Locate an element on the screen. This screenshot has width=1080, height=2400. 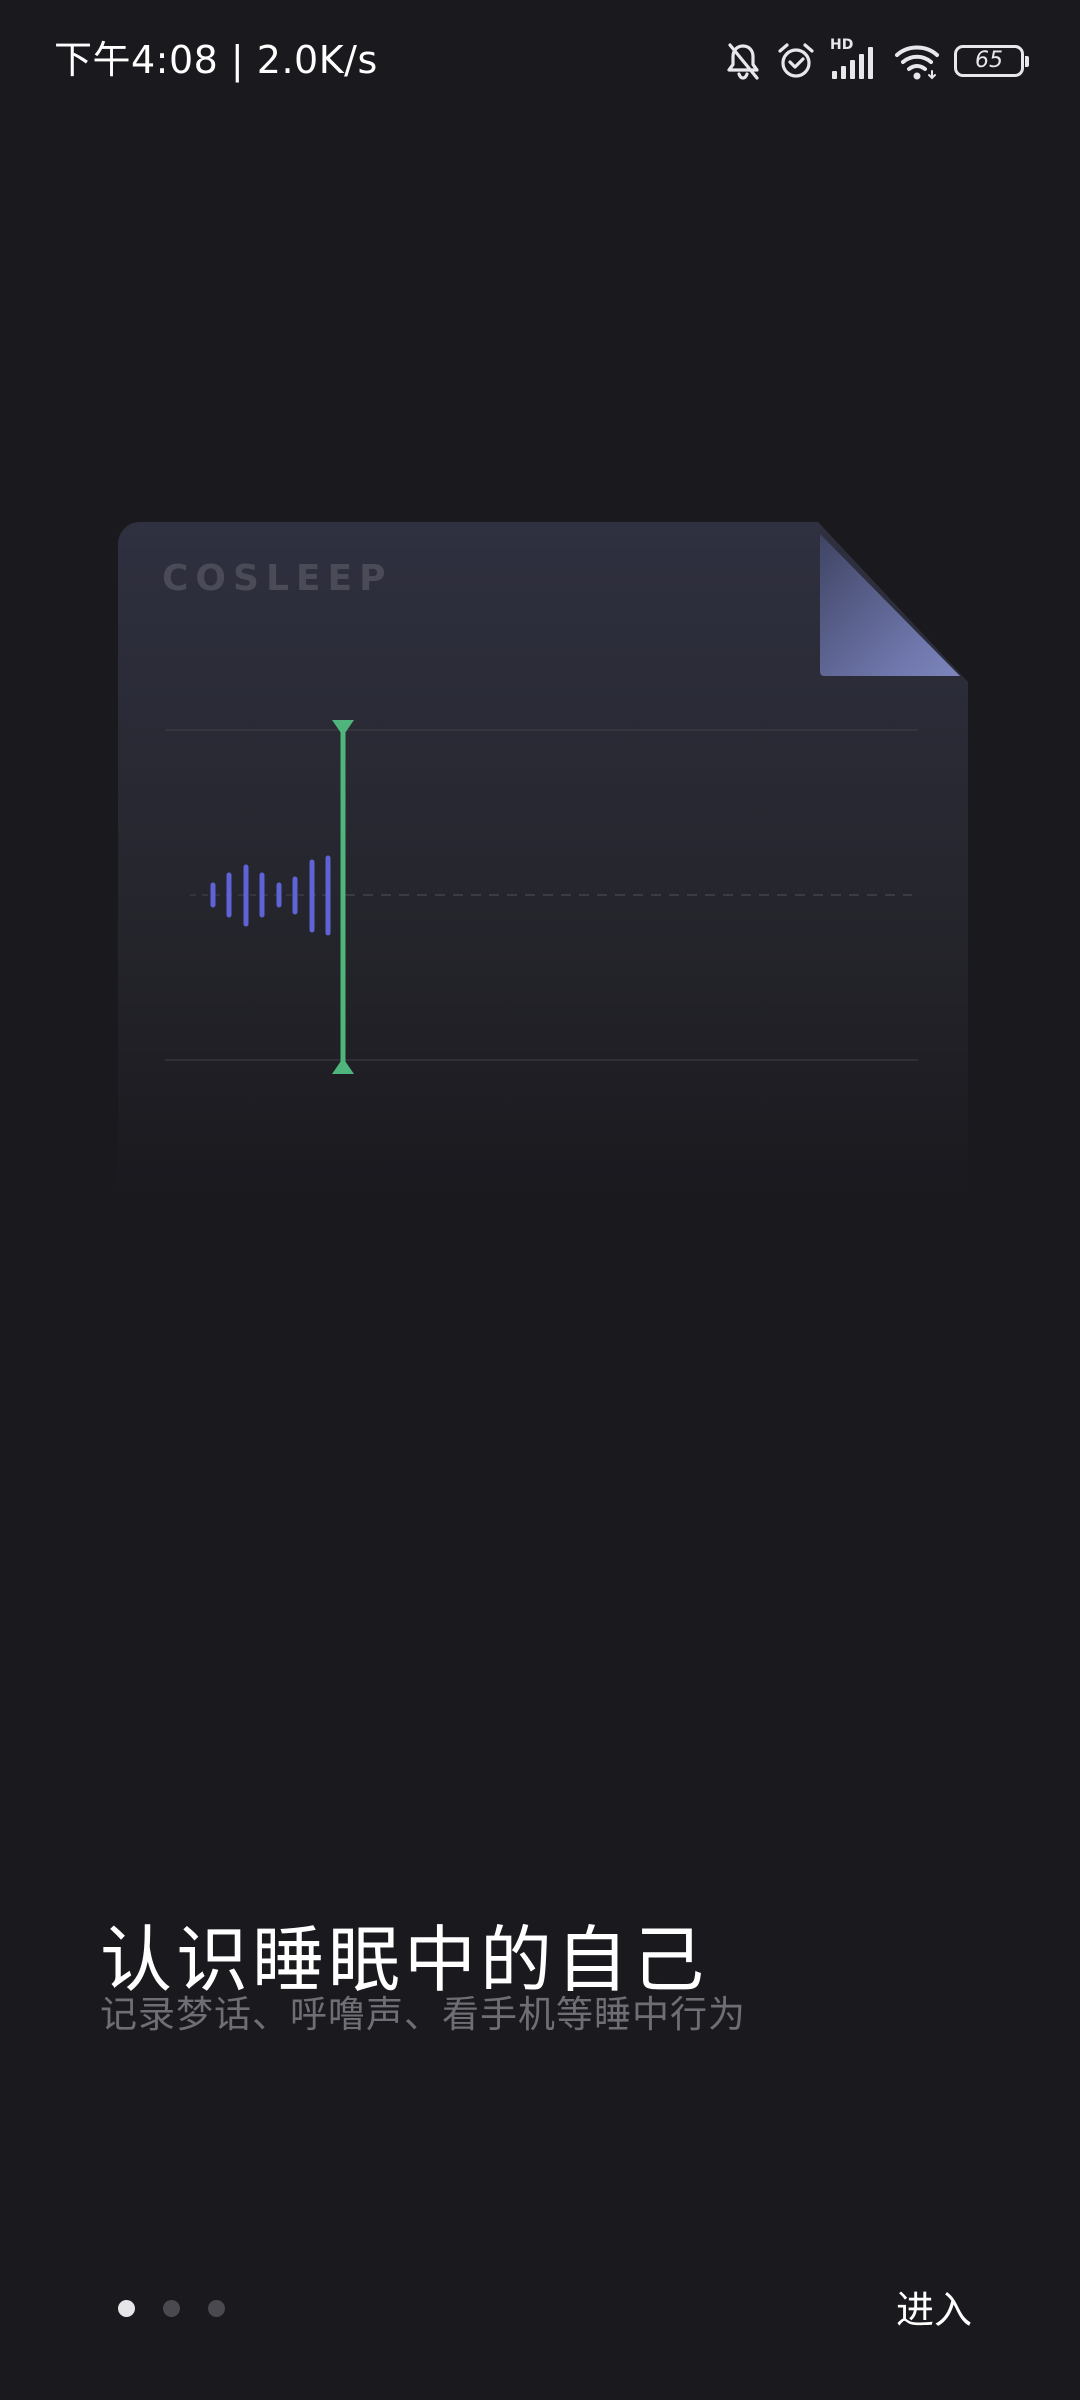
audio-wave-bars is located at coordinates (270, 895).